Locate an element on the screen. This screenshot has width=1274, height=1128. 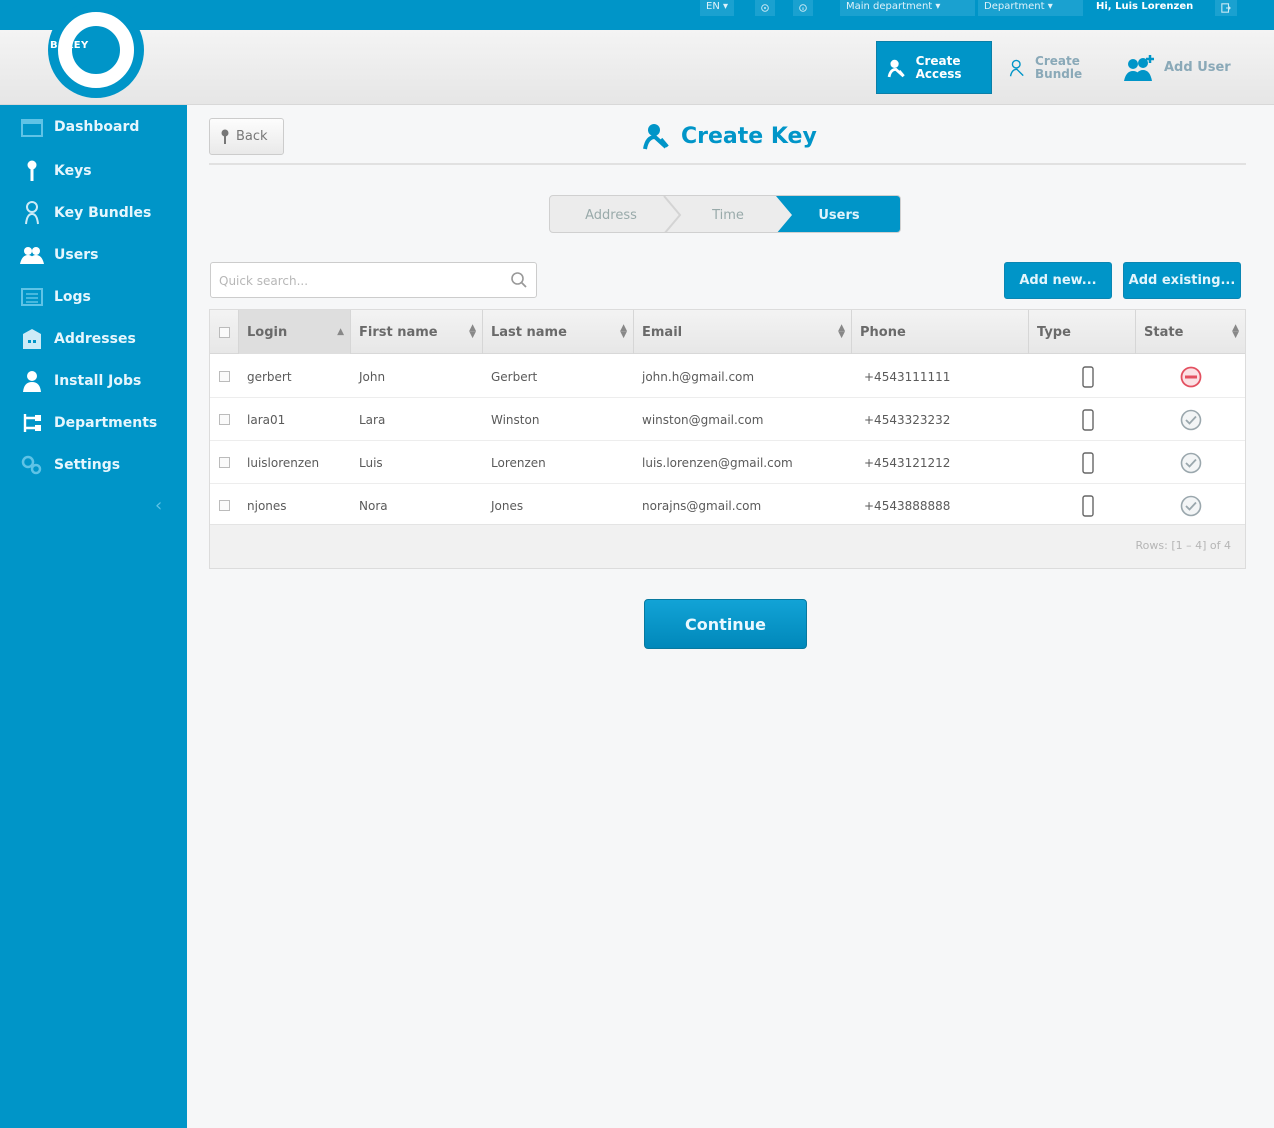
cell-email: norajns@gmail.com is located at coordinates (702, 505).